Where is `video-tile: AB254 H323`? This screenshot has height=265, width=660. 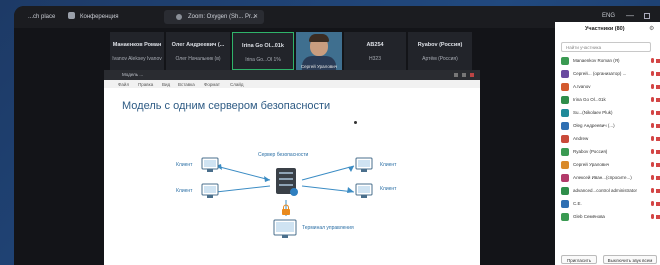
video-tile: AB254 H323 is located at coordinates (375, 51).